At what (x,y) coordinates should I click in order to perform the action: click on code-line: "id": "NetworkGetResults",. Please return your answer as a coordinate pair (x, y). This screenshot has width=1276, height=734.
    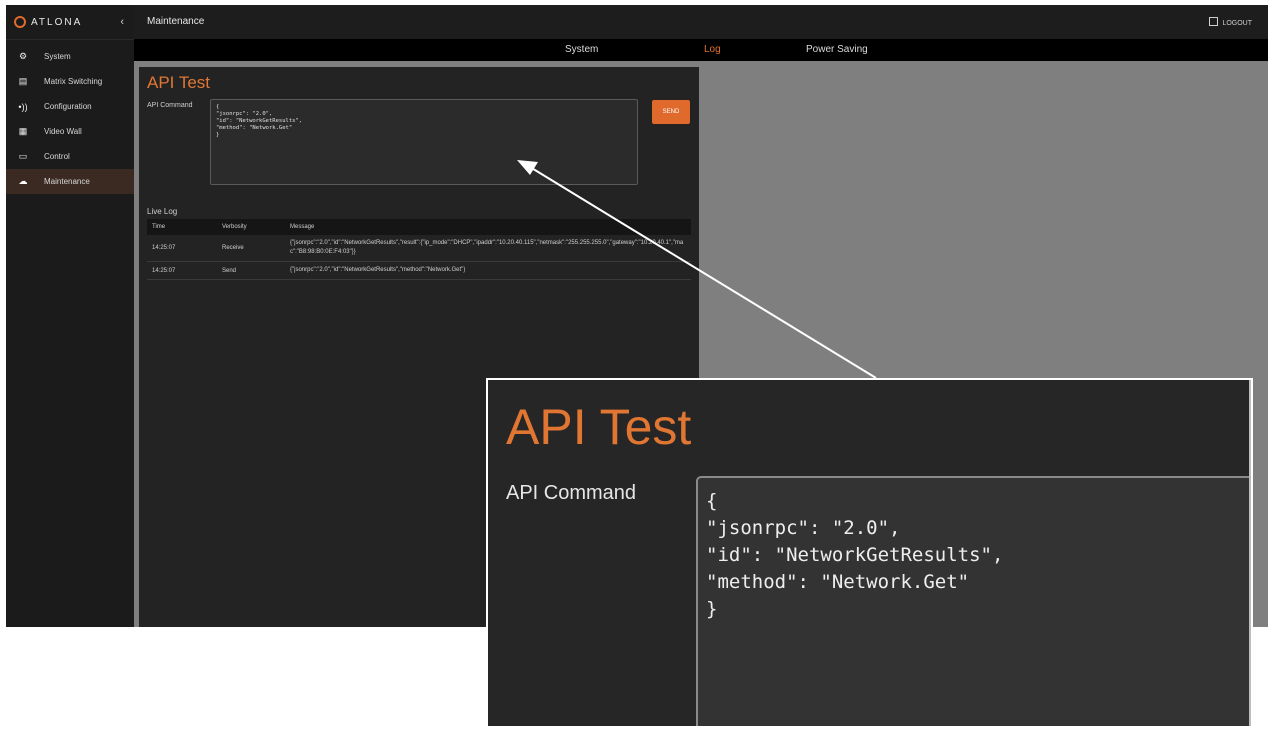
    Looking at the image, I should click on (855, 555).